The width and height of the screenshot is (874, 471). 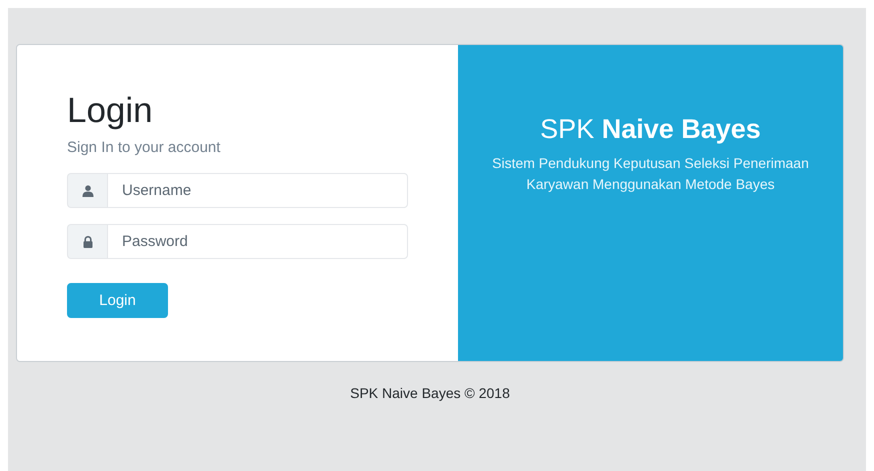 I want to click on login-button: Login, so click(x=117, y=300).